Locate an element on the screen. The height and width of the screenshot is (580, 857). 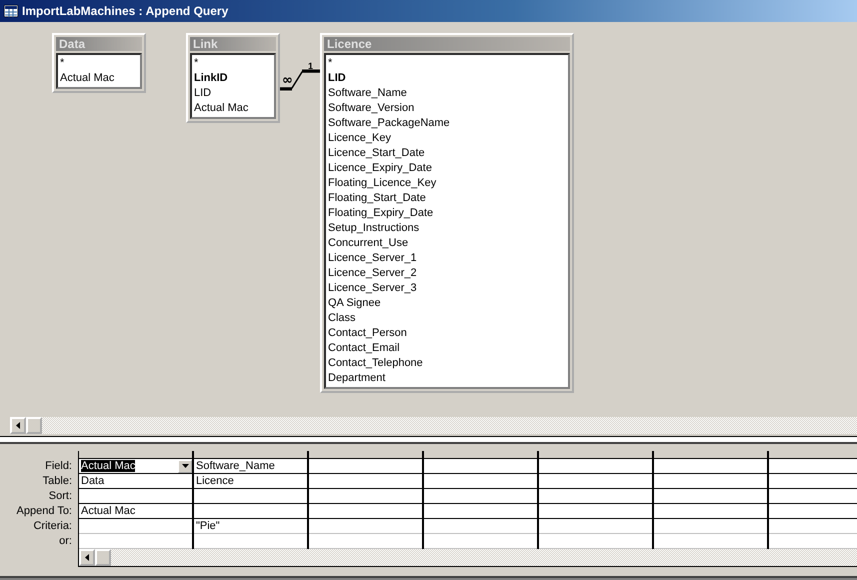
relationship-line: ∞ 1 is located at coordinates (300, 77).